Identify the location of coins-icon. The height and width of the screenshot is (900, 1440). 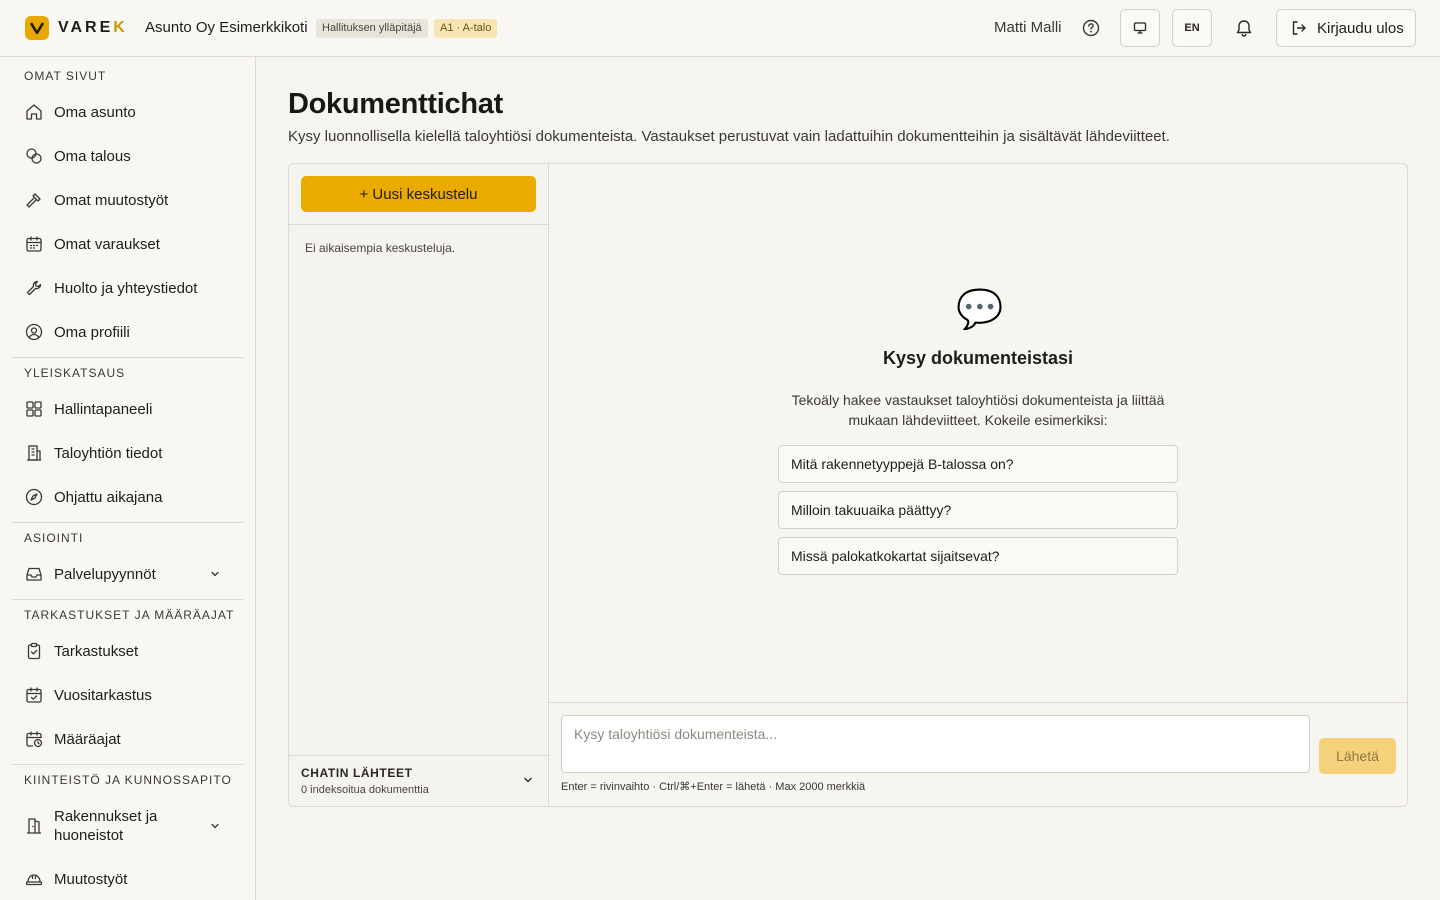
(34, 156).